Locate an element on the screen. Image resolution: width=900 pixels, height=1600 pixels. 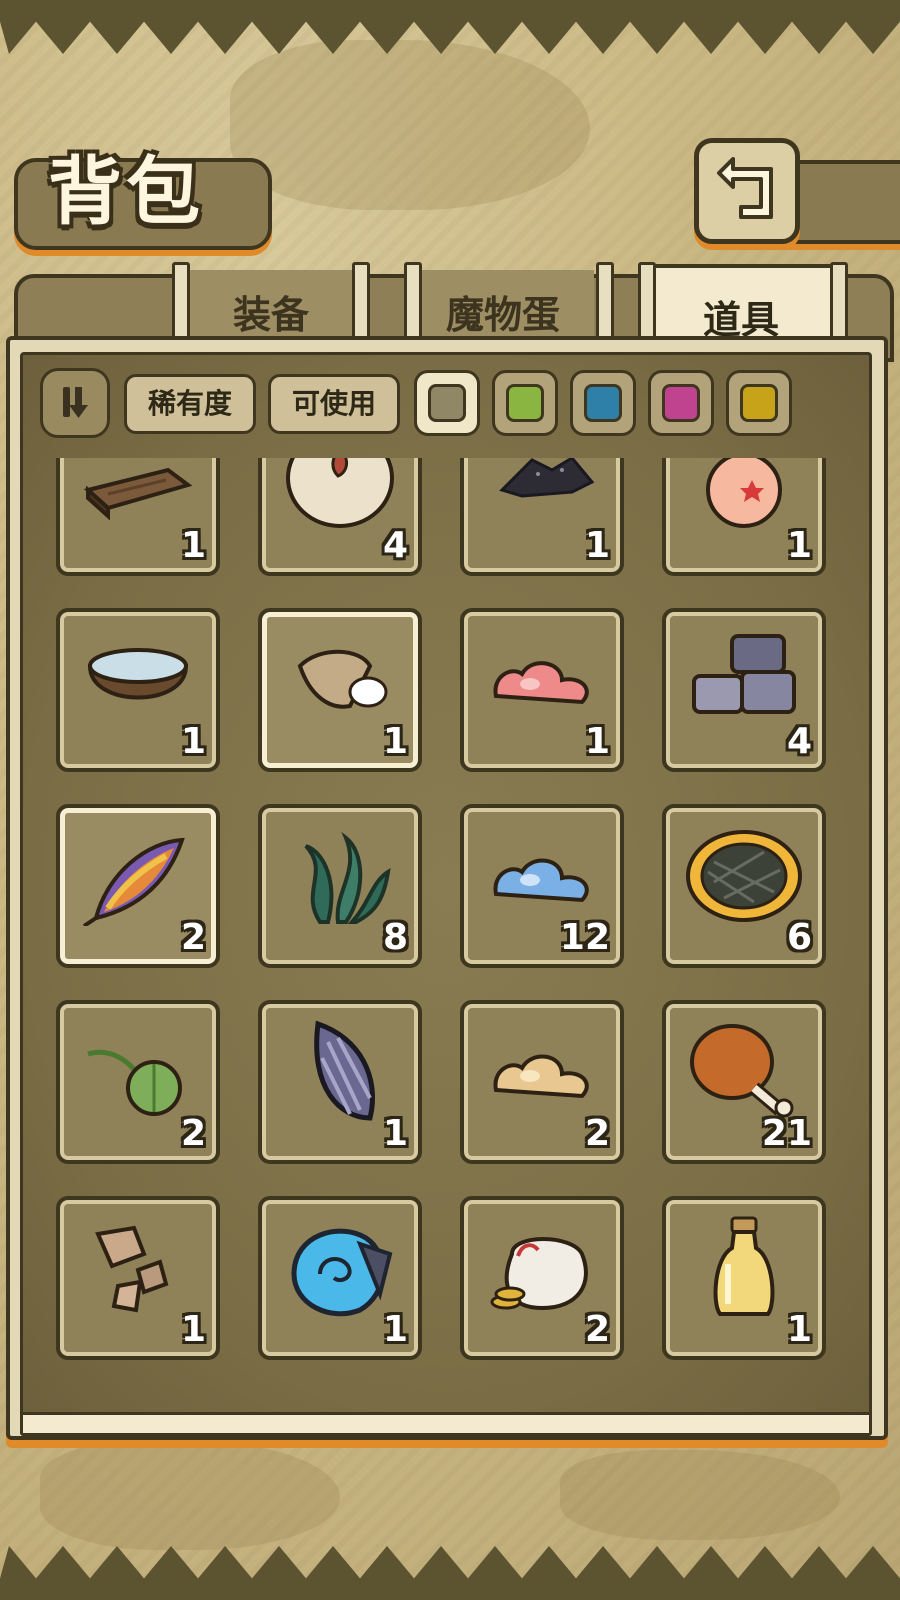
inventory-slot: 6 is located at coordinates (744, 886).